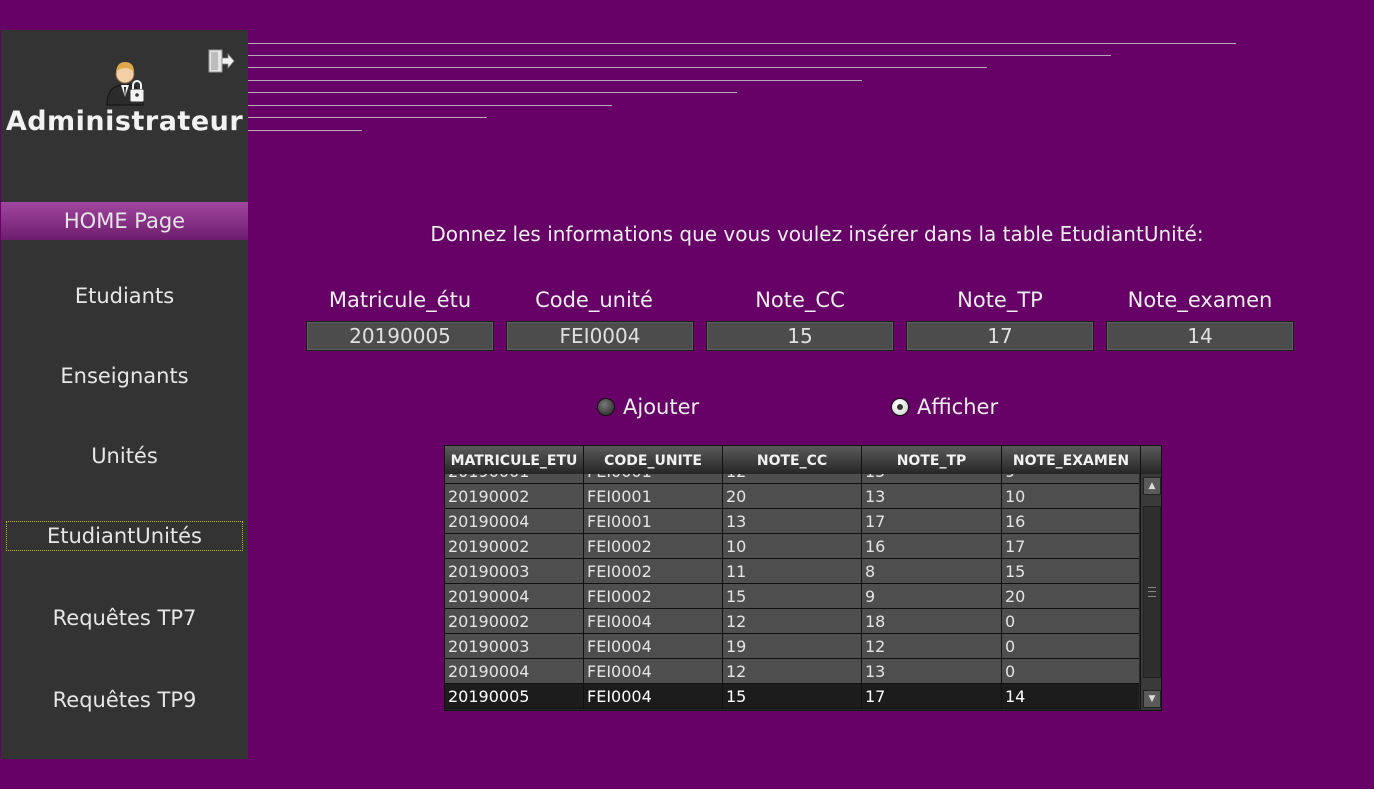  I want to click on header-corner, so click(1151, 460).